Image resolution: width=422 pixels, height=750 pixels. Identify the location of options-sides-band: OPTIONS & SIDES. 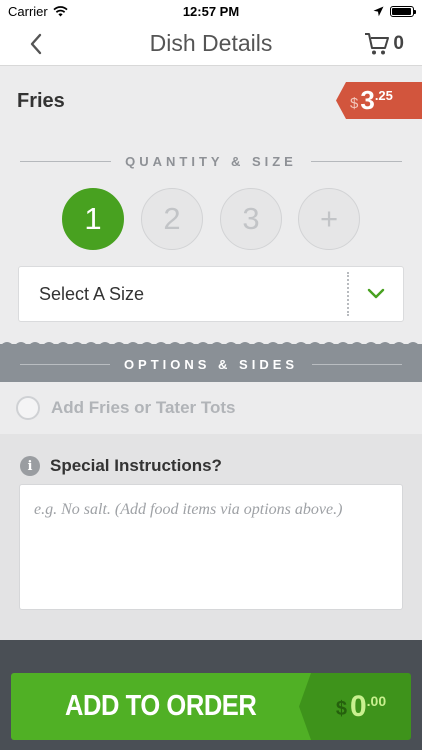
(211, 362).